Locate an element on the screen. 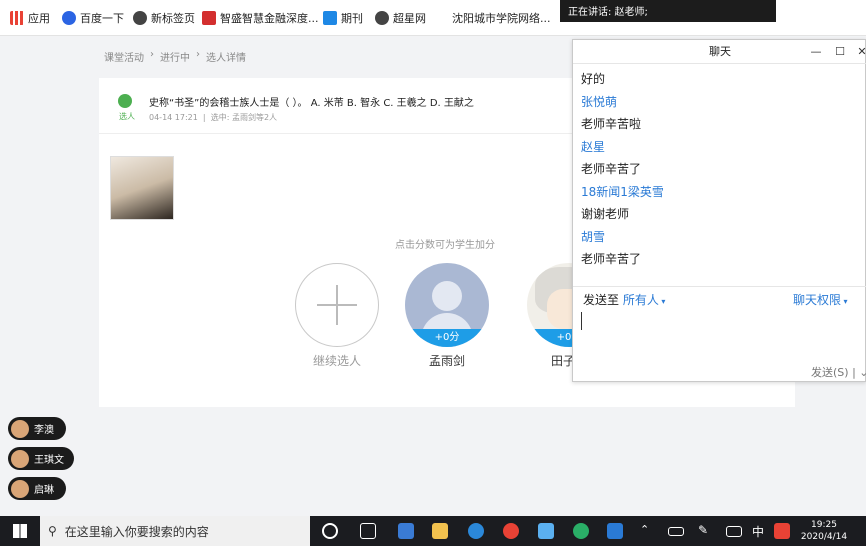  crumb-ongoing: 进行中 is located at coordinates (175, 56).